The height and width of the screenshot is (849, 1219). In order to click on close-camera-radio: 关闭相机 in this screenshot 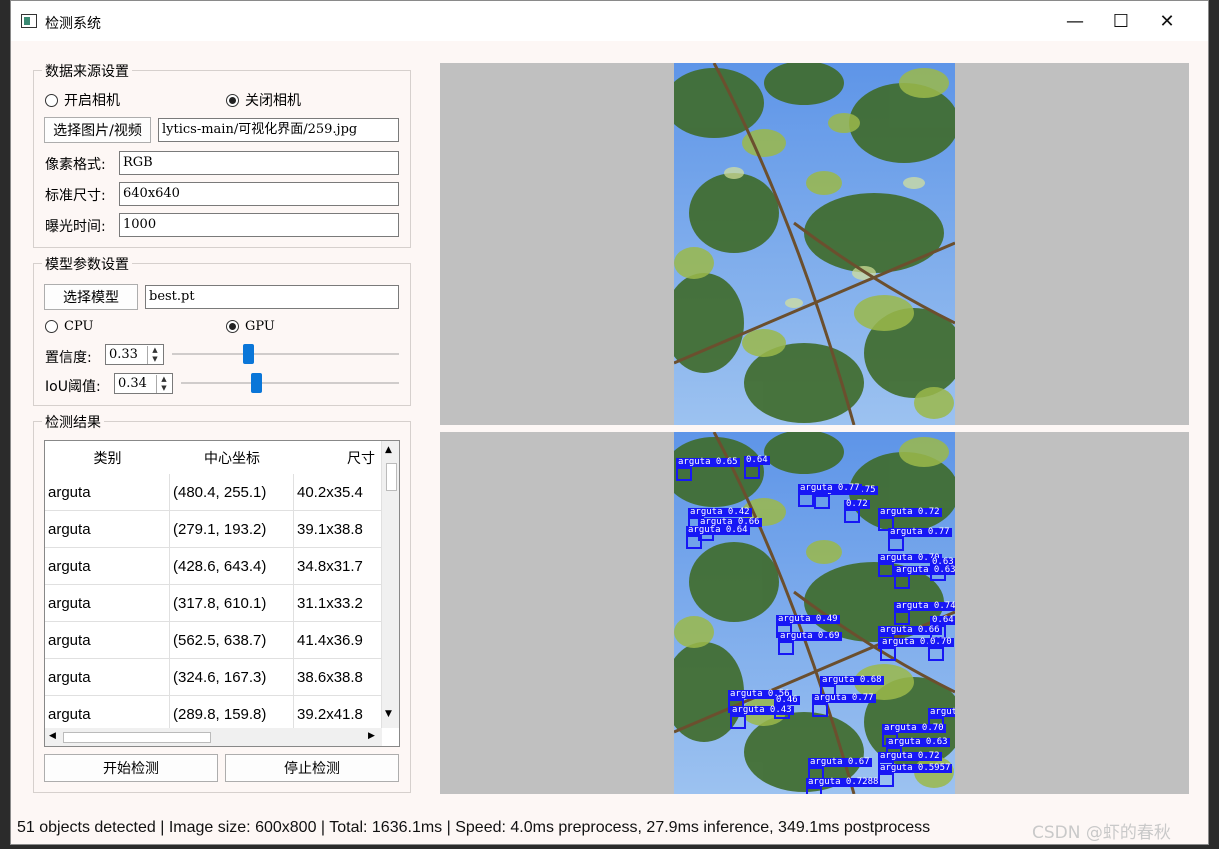, I will do `click(263, 100)`.